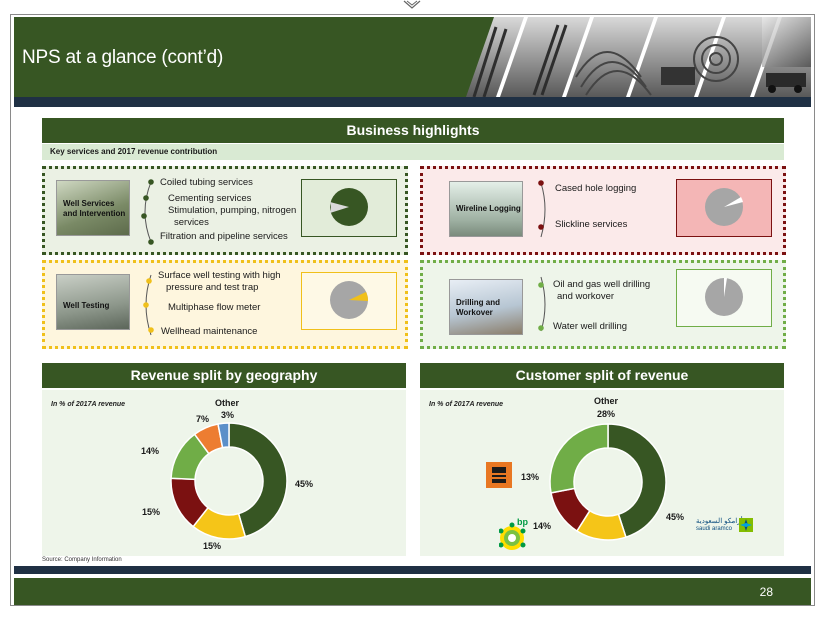 The height and width of the screenshot is (619, 825). What do you see at coordinates (579, 458) in the screenshot?
I see `donut-slice` at bounding box center [579, 458].